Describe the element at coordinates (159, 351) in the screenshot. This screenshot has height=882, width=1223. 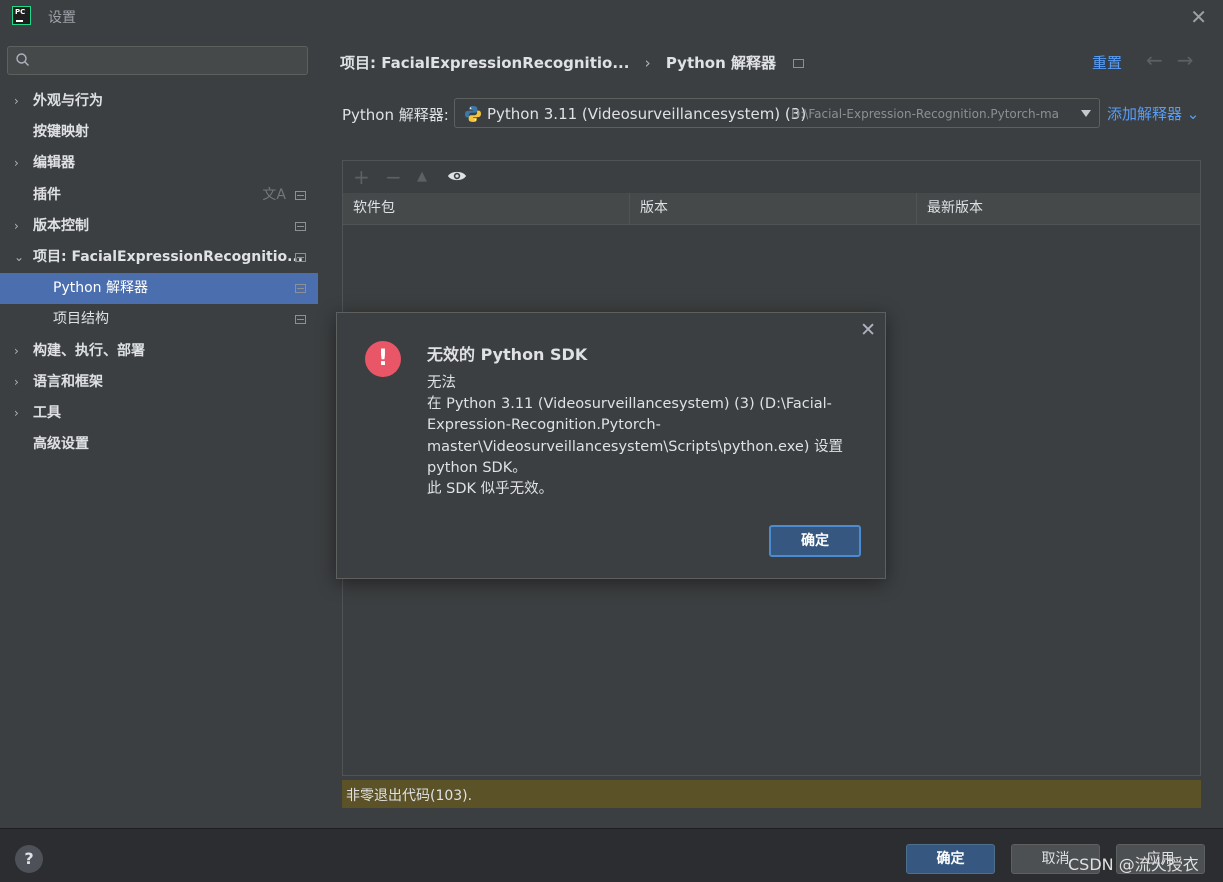
I see `sidebar-item-build: › 构建、执行、部署` at that location.